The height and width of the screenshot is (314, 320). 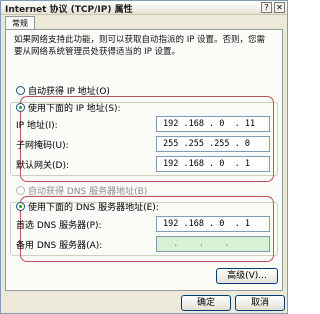 What do you see at coordinates (20, 206) in the screenshot?
I see `radio-manual-dns-circle` at bounding box center [20, 206].